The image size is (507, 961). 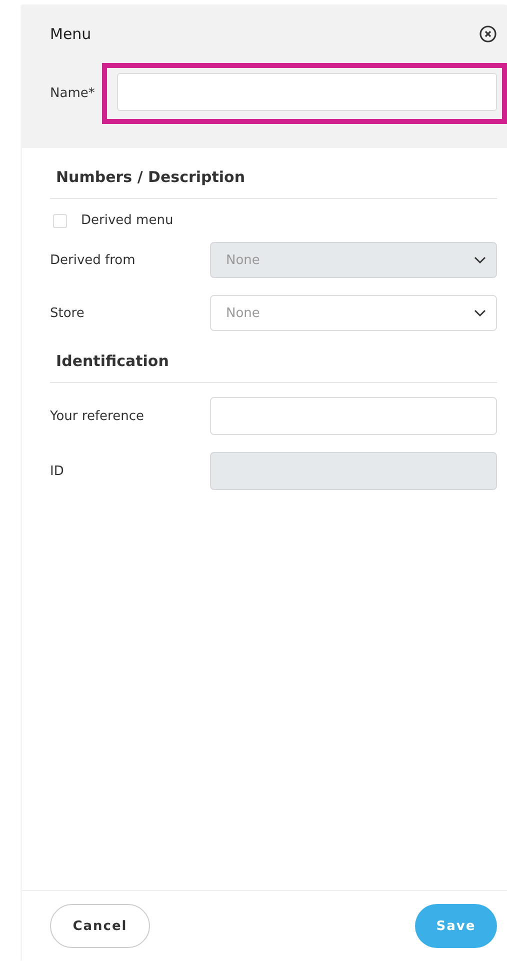 I want to click on checkbox, so click(x=60, y=221).